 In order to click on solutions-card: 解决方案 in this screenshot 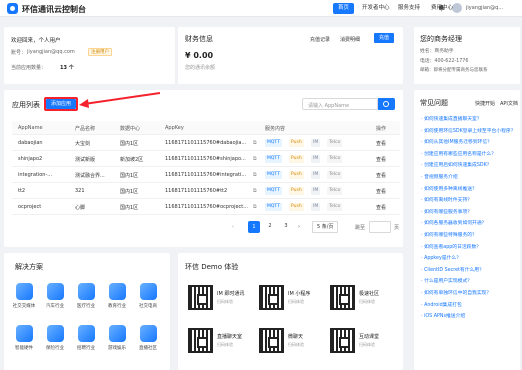, I will do `click(87, 311)`.